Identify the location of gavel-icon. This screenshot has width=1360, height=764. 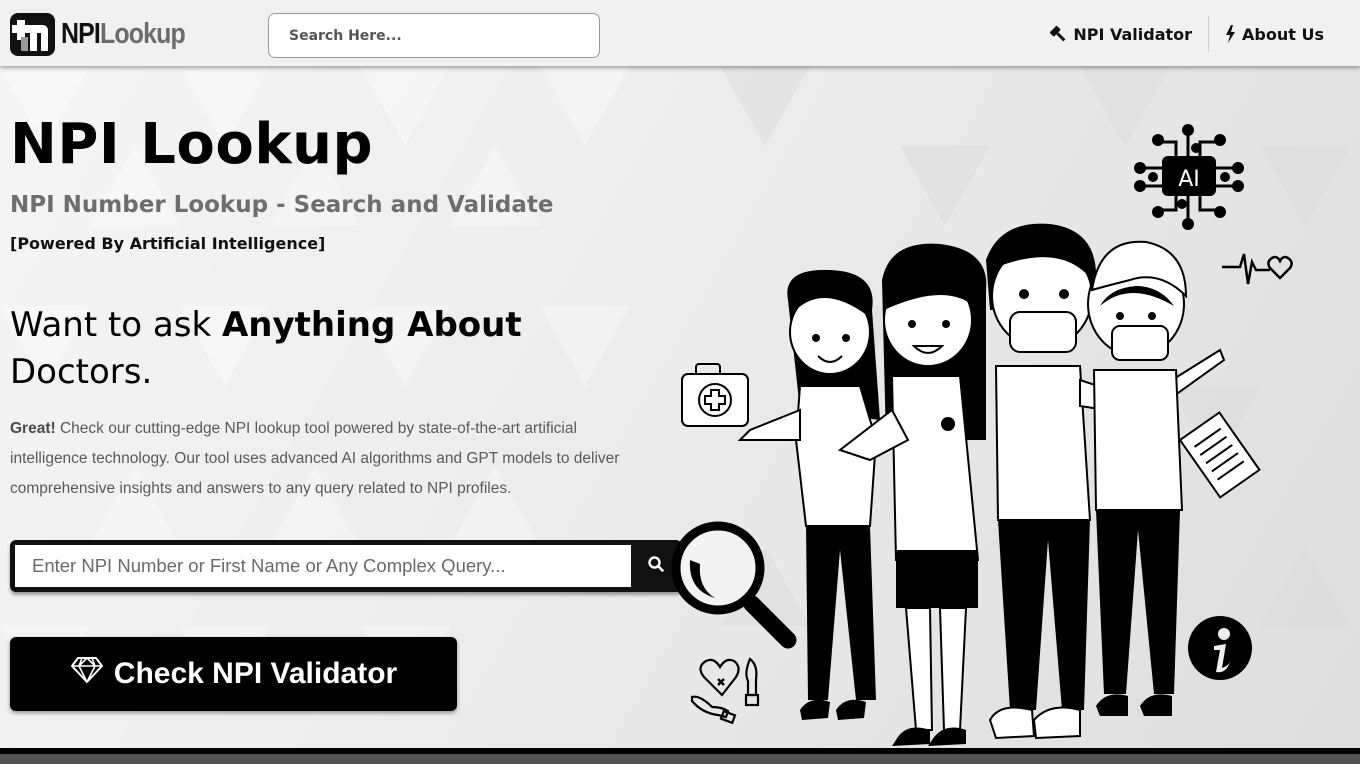
(1058, 34).